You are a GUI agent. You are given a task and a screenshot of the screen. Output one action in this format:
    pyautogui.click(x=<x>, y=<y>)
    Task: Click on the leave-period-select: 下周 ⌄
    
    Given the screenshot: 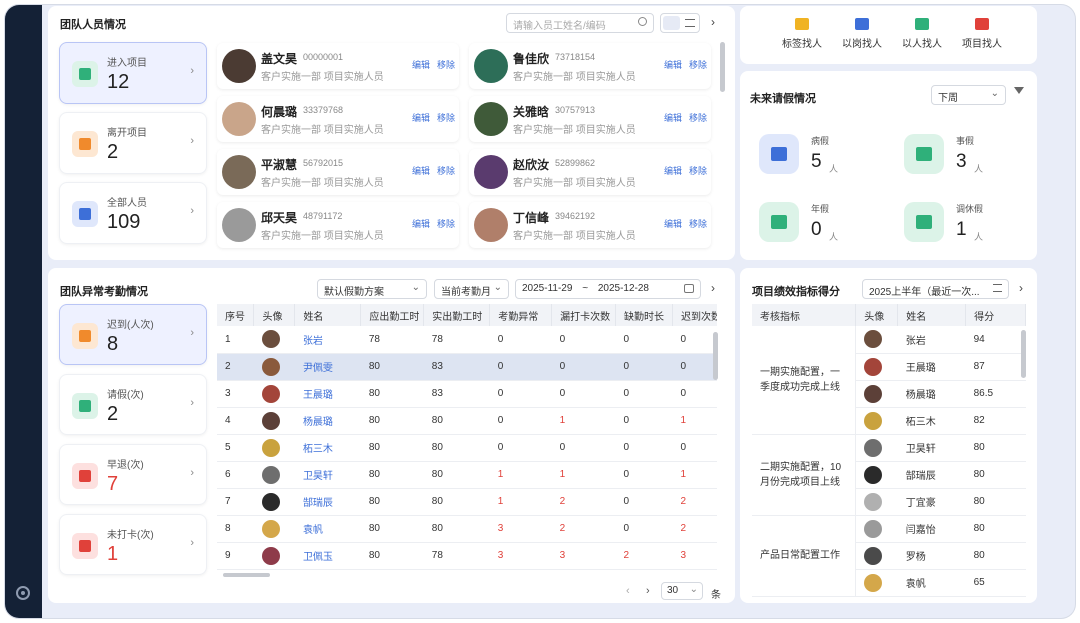 What is the action you would take?
    pyautogui.click(x=968, y=95)
    